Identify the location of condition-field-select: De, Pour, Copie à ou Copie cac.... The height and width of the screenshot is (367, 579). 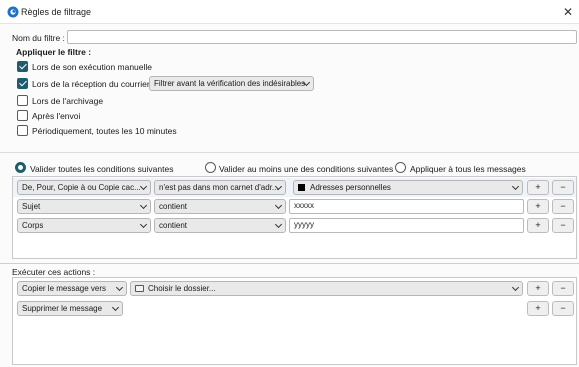
(84, 187).